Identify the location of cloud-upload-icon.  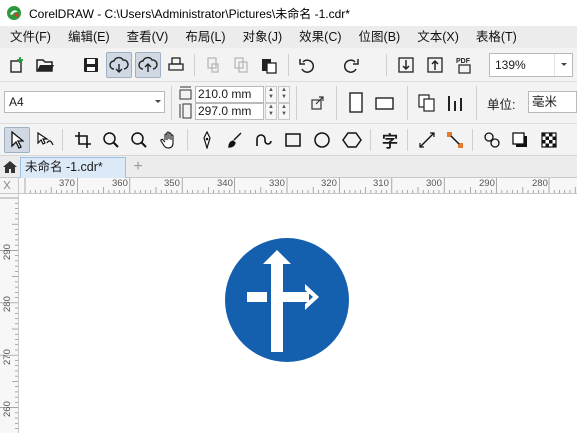
(148, 65).